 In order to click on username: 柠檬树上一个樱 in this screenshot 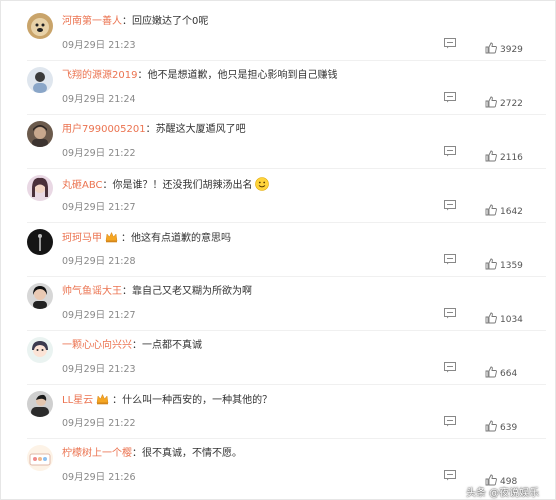, I will do `click(97, 453)`.